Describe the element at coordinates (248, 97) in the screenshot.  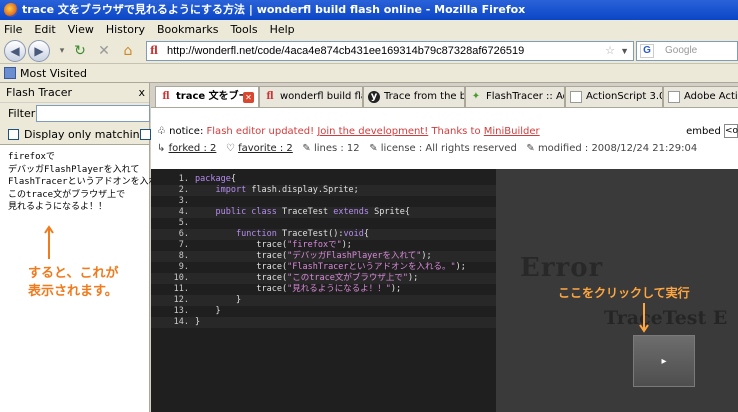
I see `close-tab-icon: ✕` at that location.